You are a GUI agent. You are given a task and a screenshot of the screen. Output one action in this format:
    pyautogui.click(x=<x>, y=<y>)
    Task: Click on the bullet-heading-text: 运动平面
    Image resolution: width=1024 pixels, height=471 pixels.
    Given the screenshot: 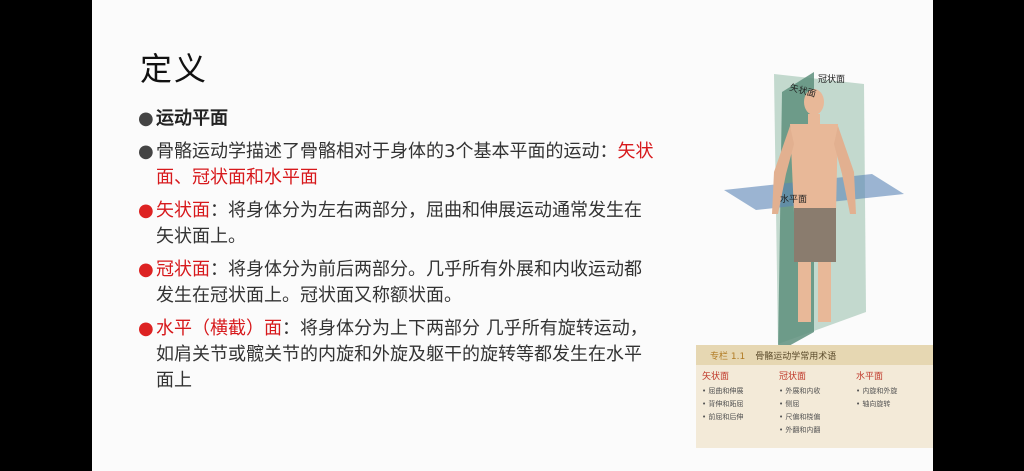 What is the action you would take?
    pyautogui.click(x=192, y=118)
    